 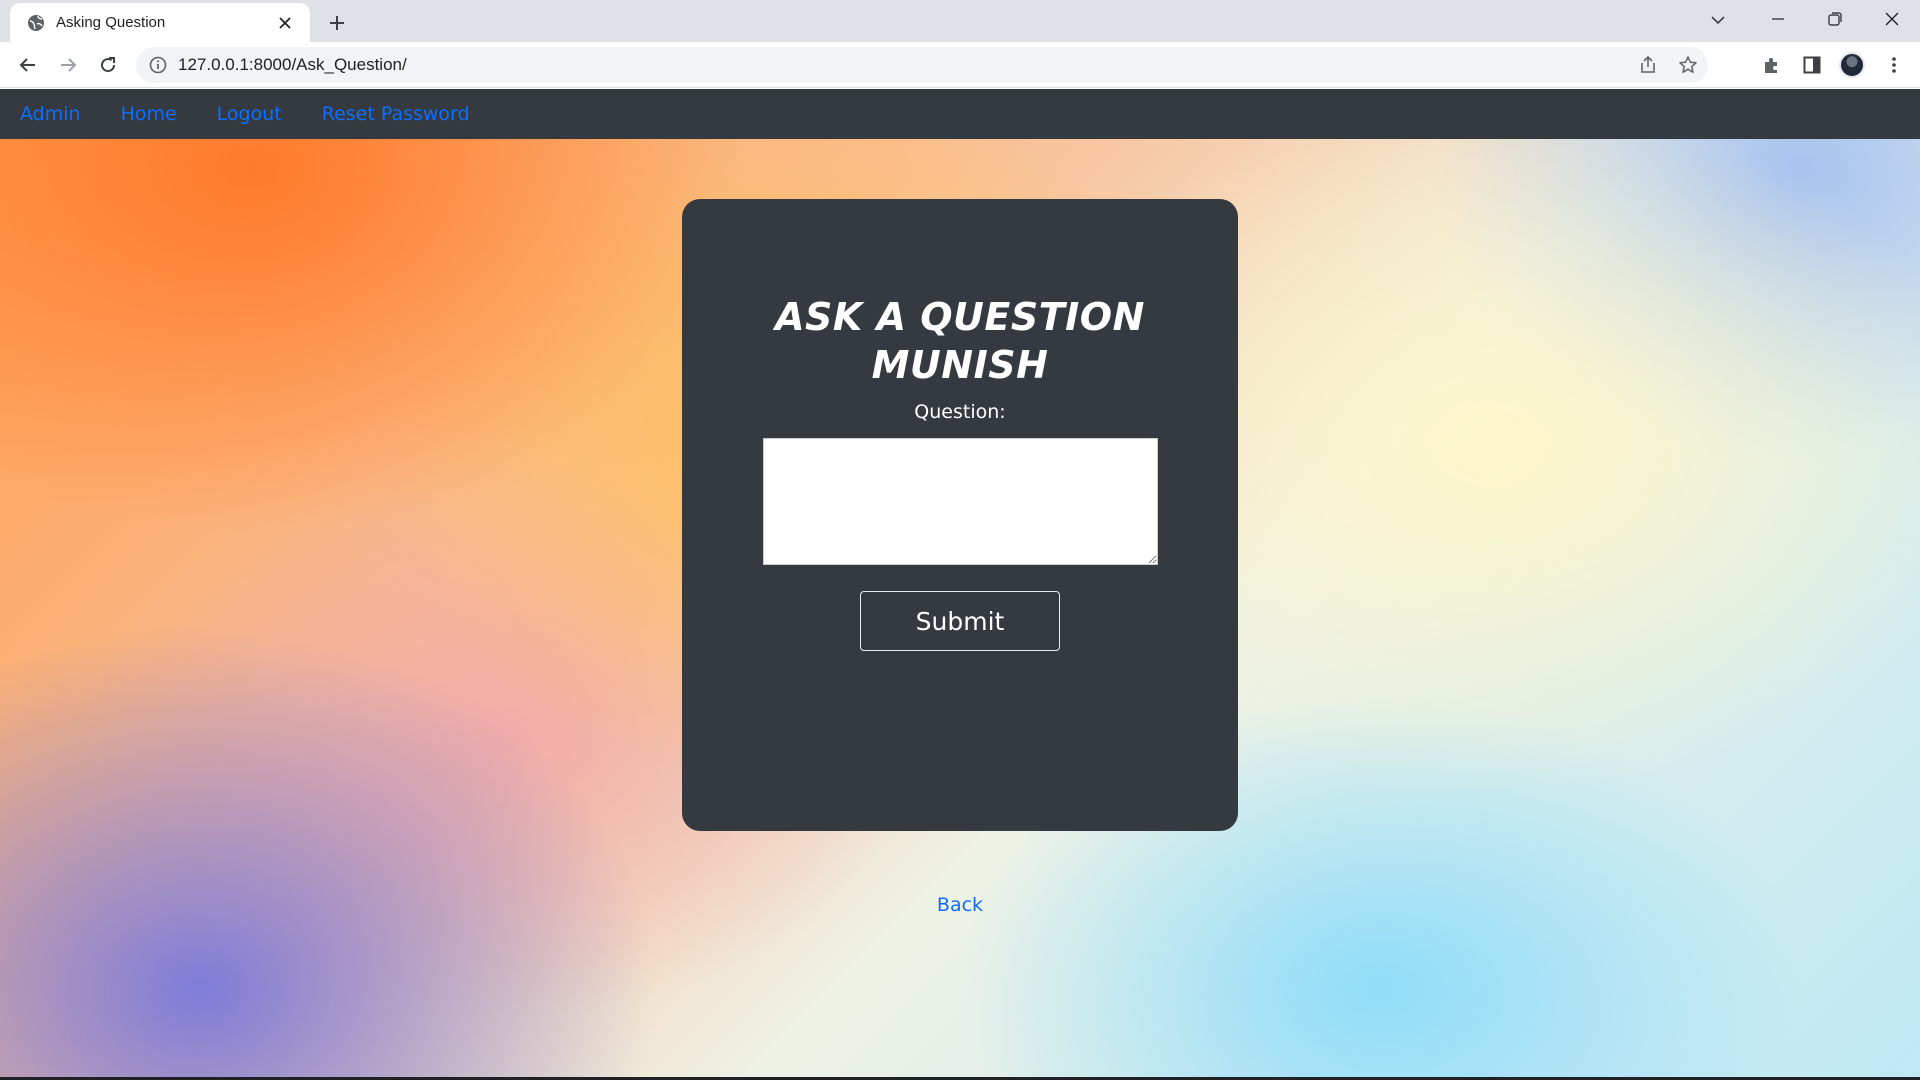 What do you see at coordinates (922, 65) in the screenshot?
I see `address-bar: 127.0.0.1:8000/Ask_Question/` at bounding box center [922, 65].